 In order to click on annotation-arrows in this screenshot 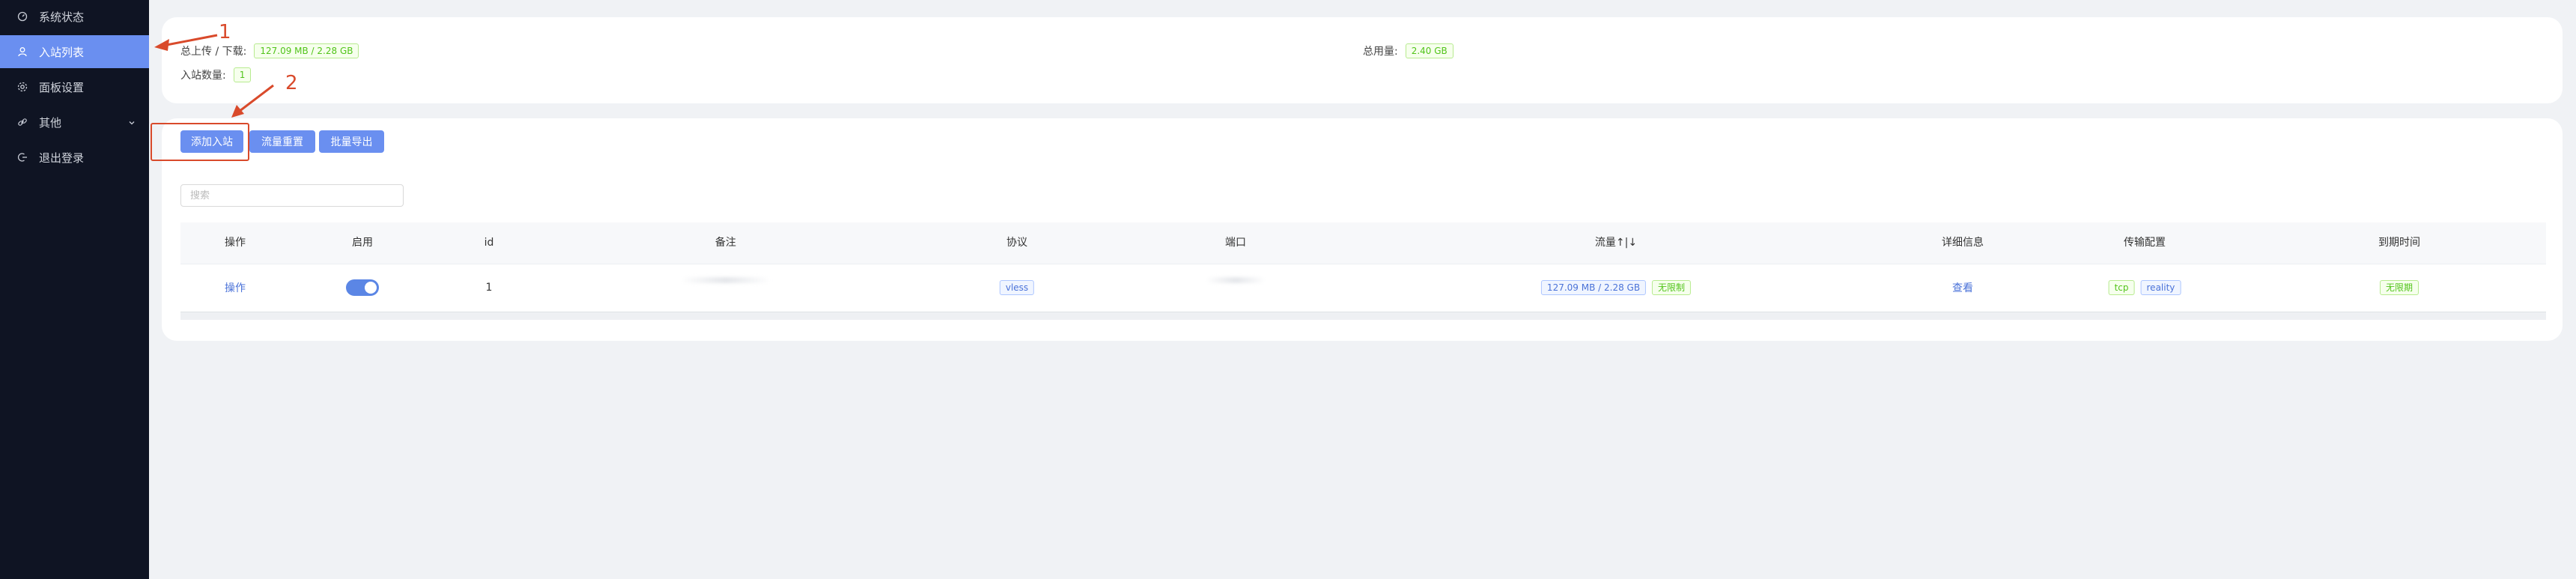, I will do `click(214, 76)`.